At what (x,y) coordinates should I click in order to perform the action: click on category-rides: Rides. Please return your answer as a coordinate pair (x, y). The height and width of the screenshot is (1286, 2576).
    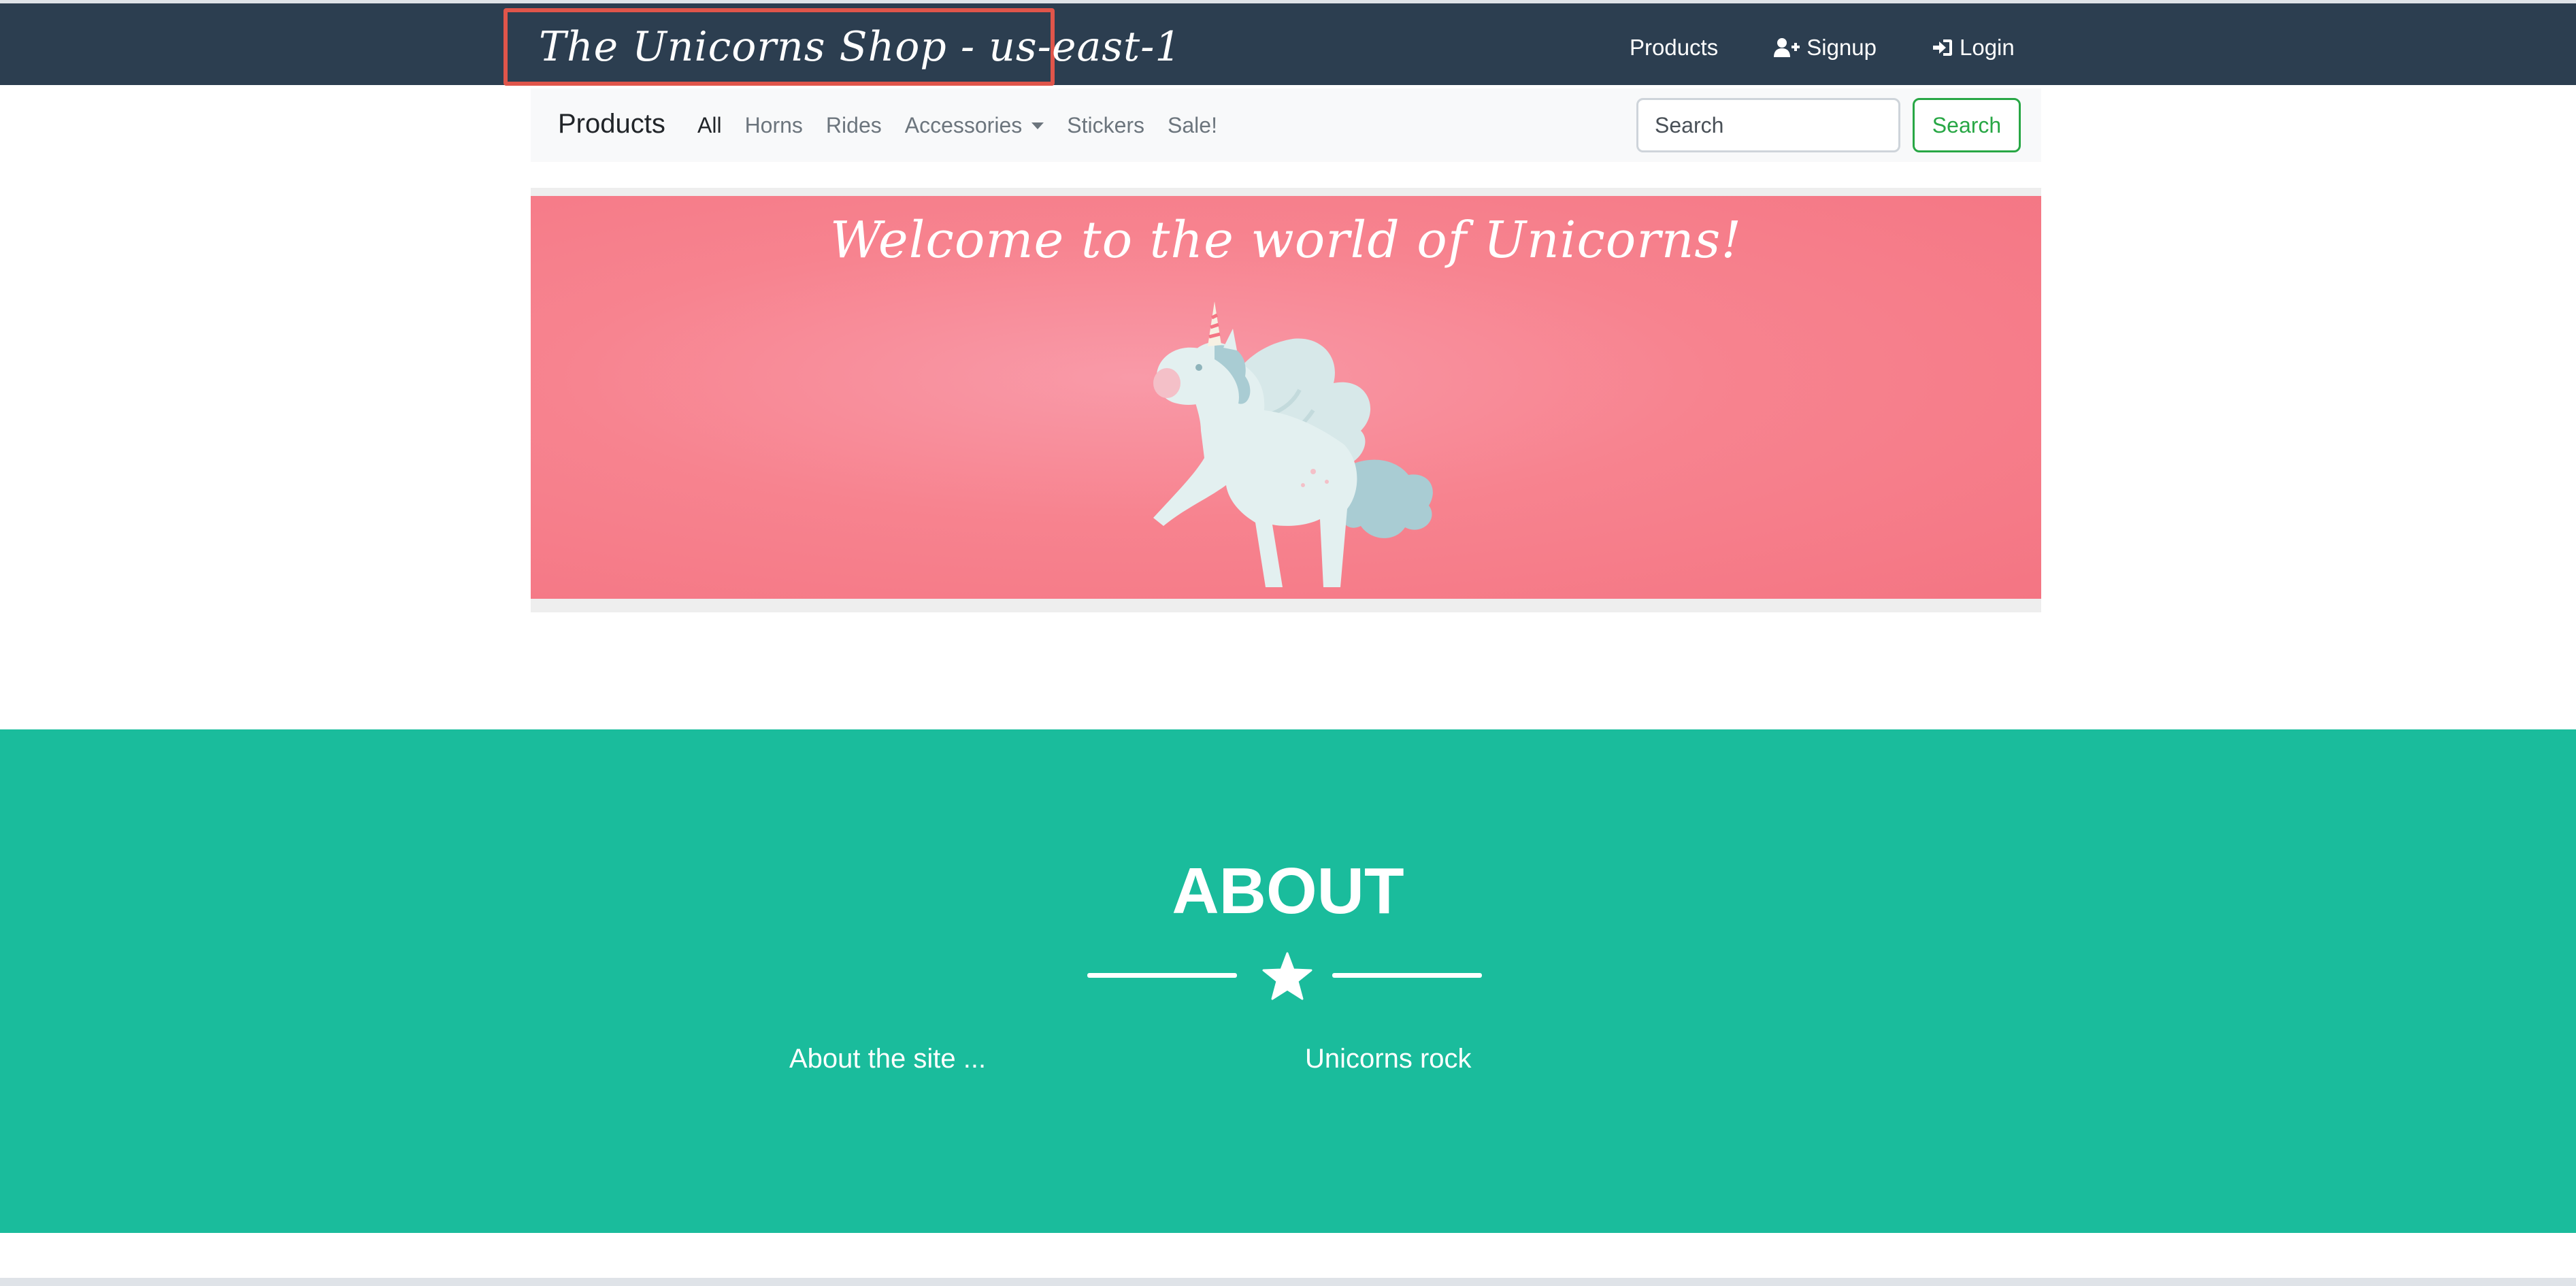
    Looking at the image, I should click on (854, 125).